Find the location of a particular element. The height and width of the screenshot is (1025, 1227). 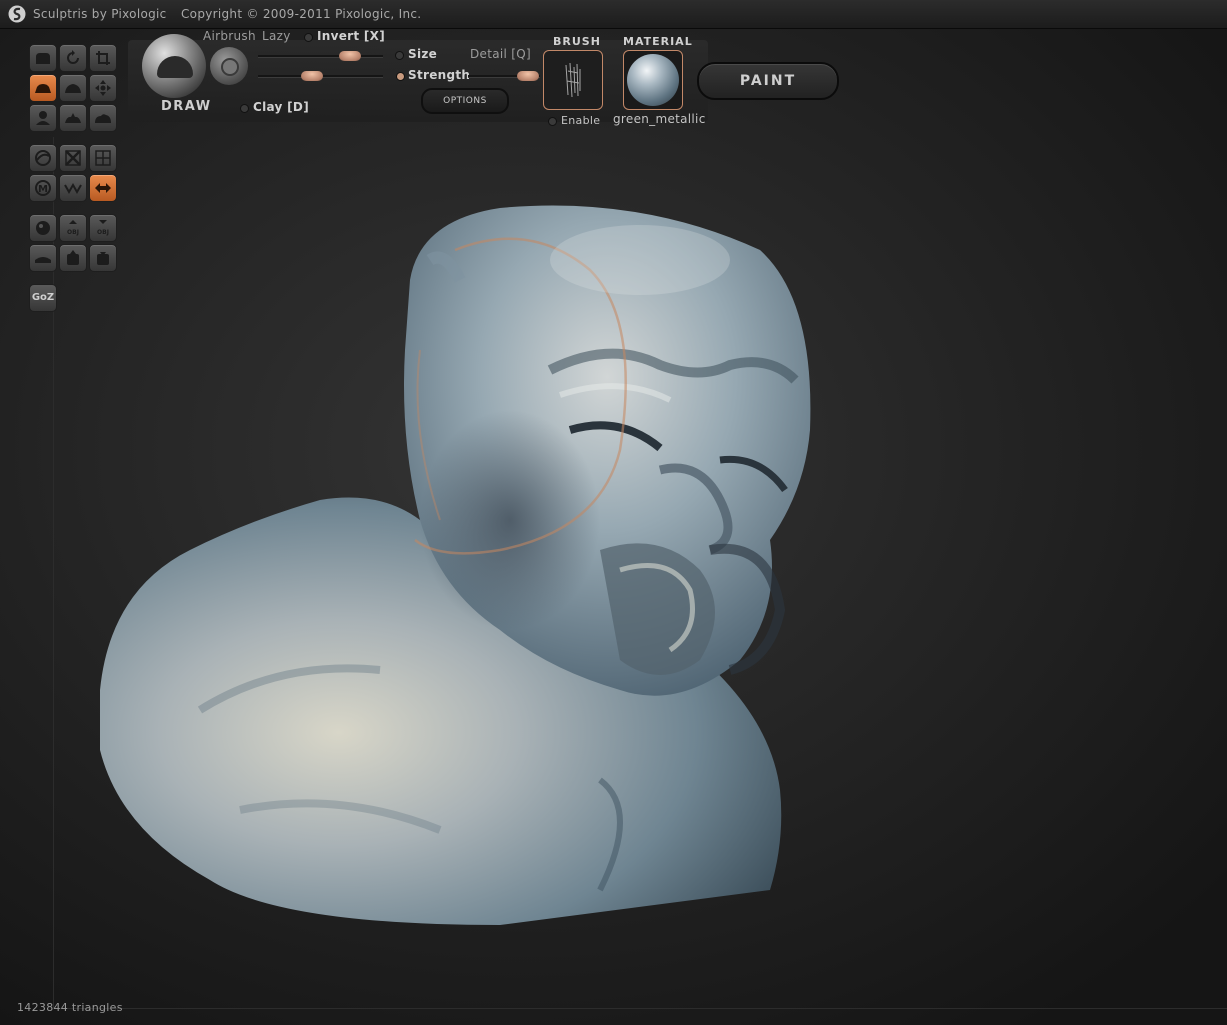

pinch-icon is located at coordinates (43, 118).